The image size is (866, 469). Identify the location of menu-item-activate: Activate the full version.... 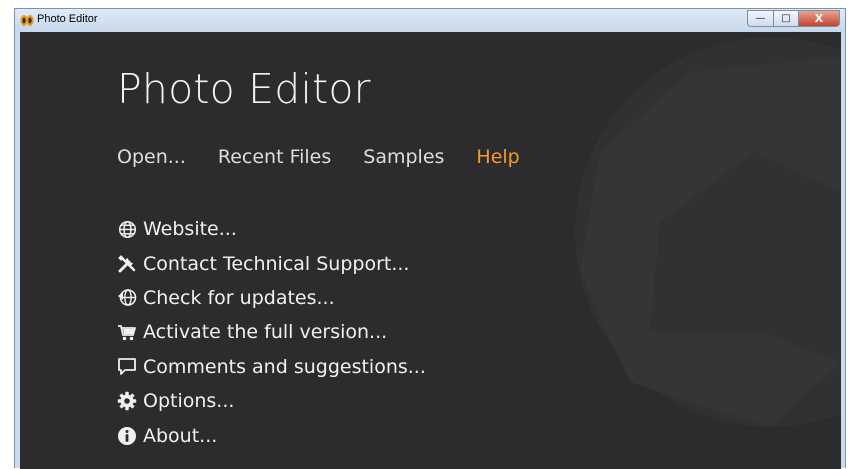
(271, 332).